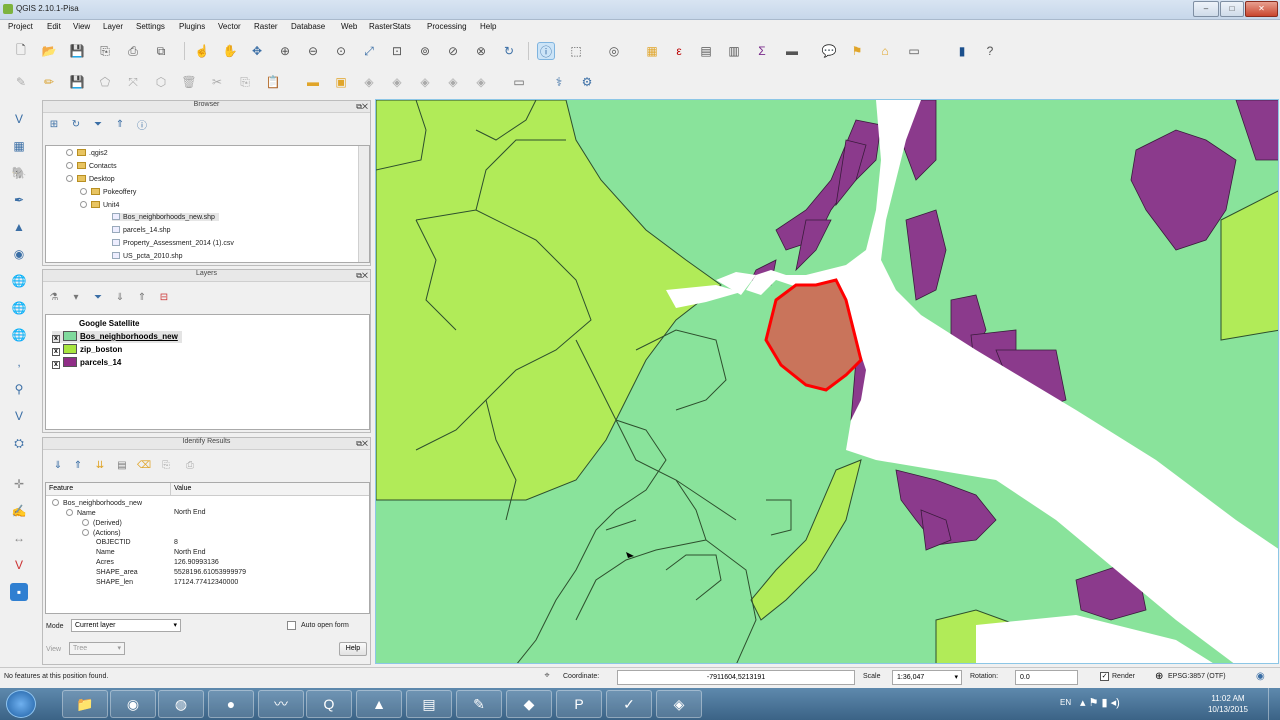  Describe the element at coordinates (736, 677) in the screenshot. I see `coordinate-field: -7911604,5213191` at that location.